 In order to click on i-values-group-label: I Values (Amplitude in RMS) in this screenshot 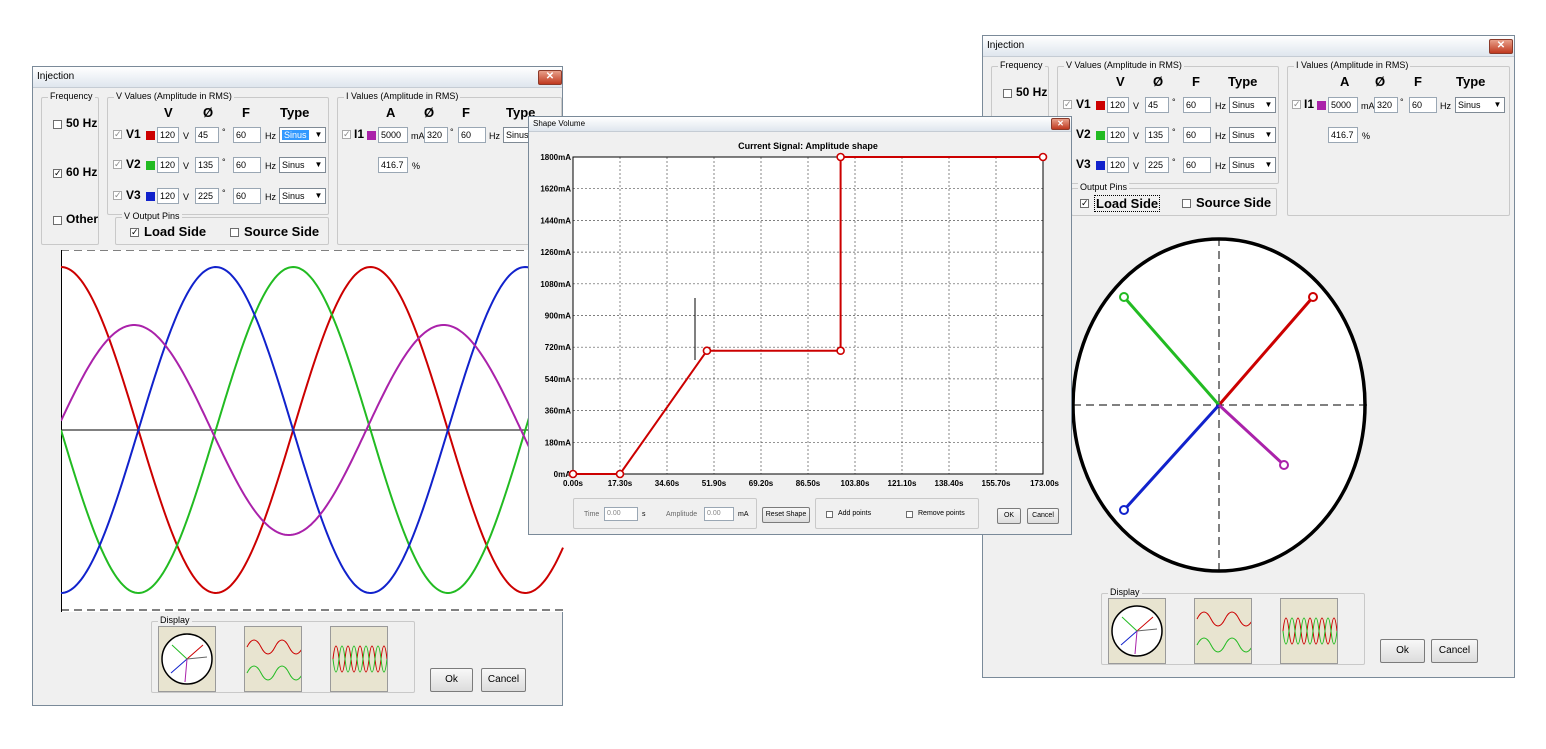, I will do `click(402, 96)`.